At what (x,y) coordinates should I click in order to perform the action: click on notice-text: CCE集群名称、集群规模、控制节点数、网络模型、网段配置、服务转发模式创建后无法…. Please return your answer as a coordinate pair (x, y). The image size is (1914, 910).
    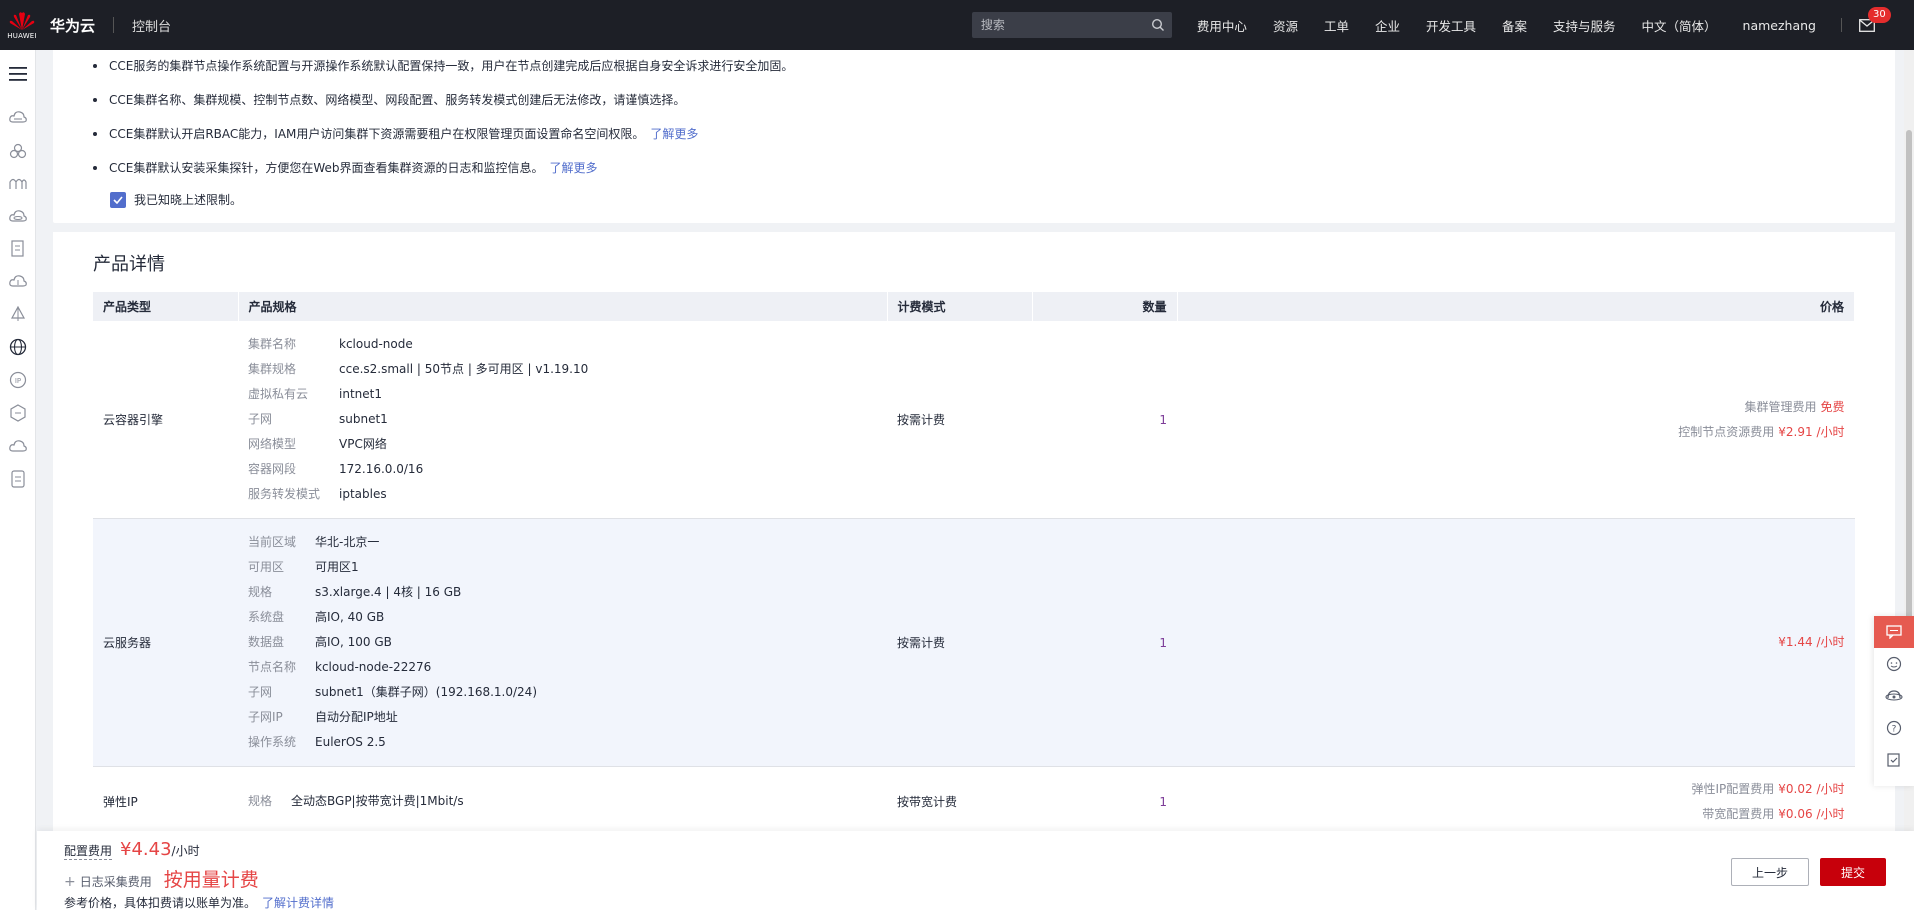
    Looking at the image, I should click on (397, 100).